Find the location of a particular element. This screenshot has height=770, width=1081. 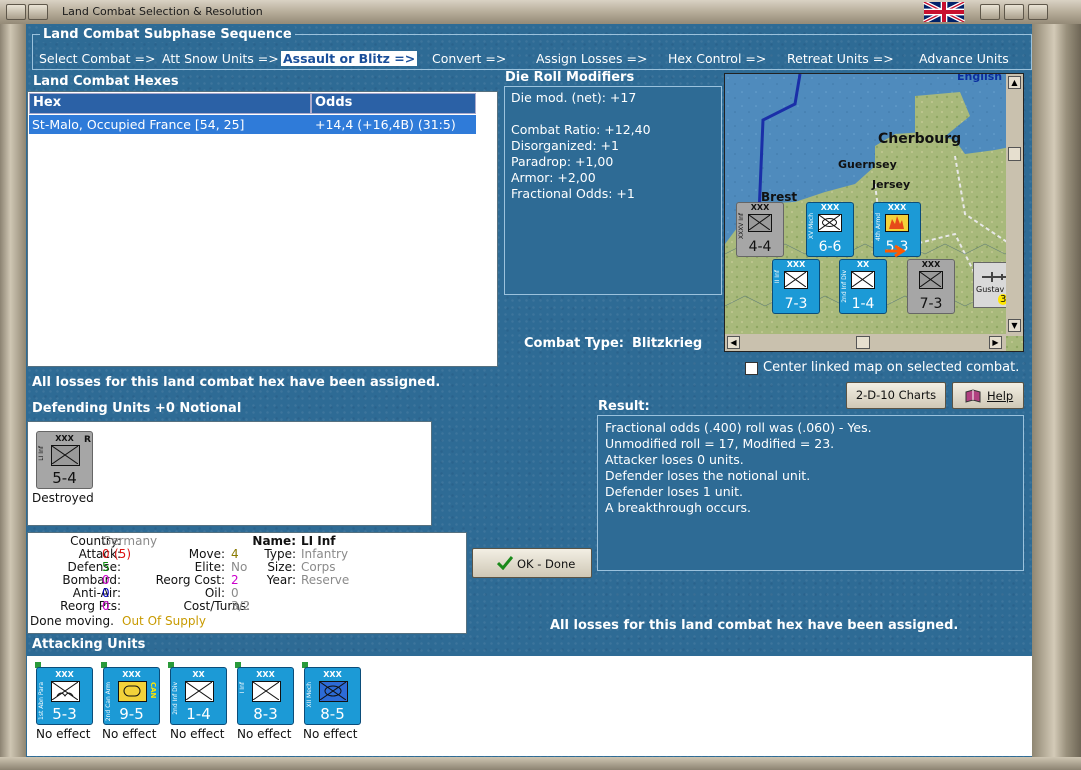

step-assault-or-blitz: Assault or Blitz => is located at coordinates (349, 58).